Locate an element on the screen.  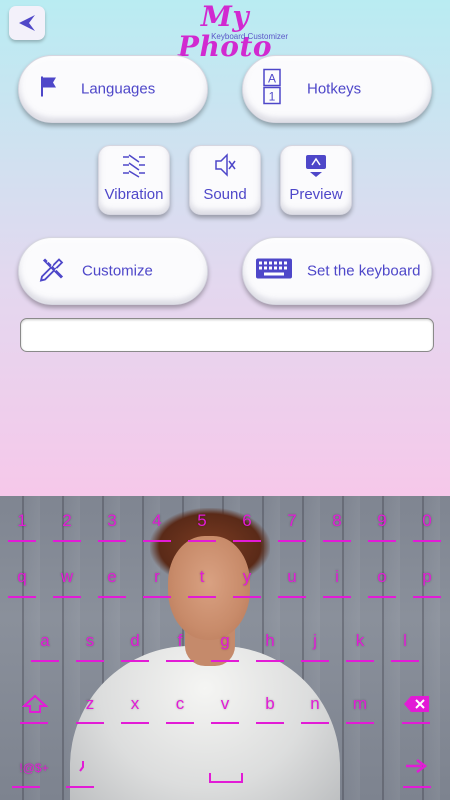
key-u: u is located at coordinates (292, 577).